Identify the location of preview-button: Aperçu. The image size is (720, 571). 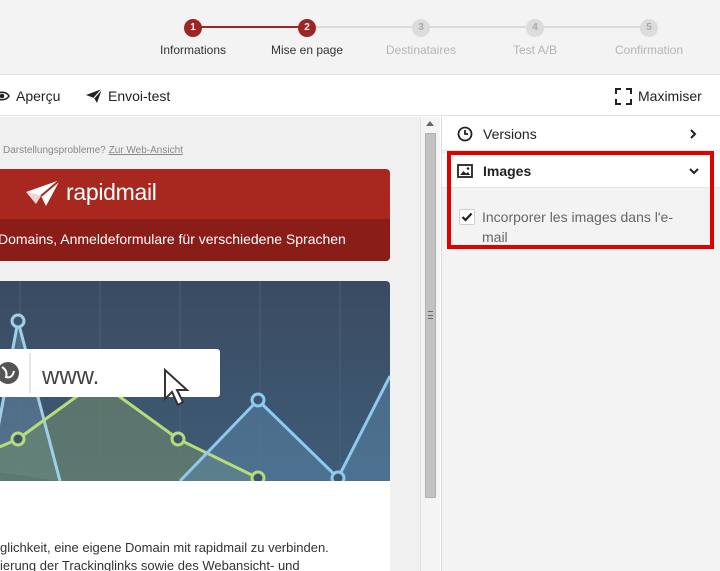
(30, 96).